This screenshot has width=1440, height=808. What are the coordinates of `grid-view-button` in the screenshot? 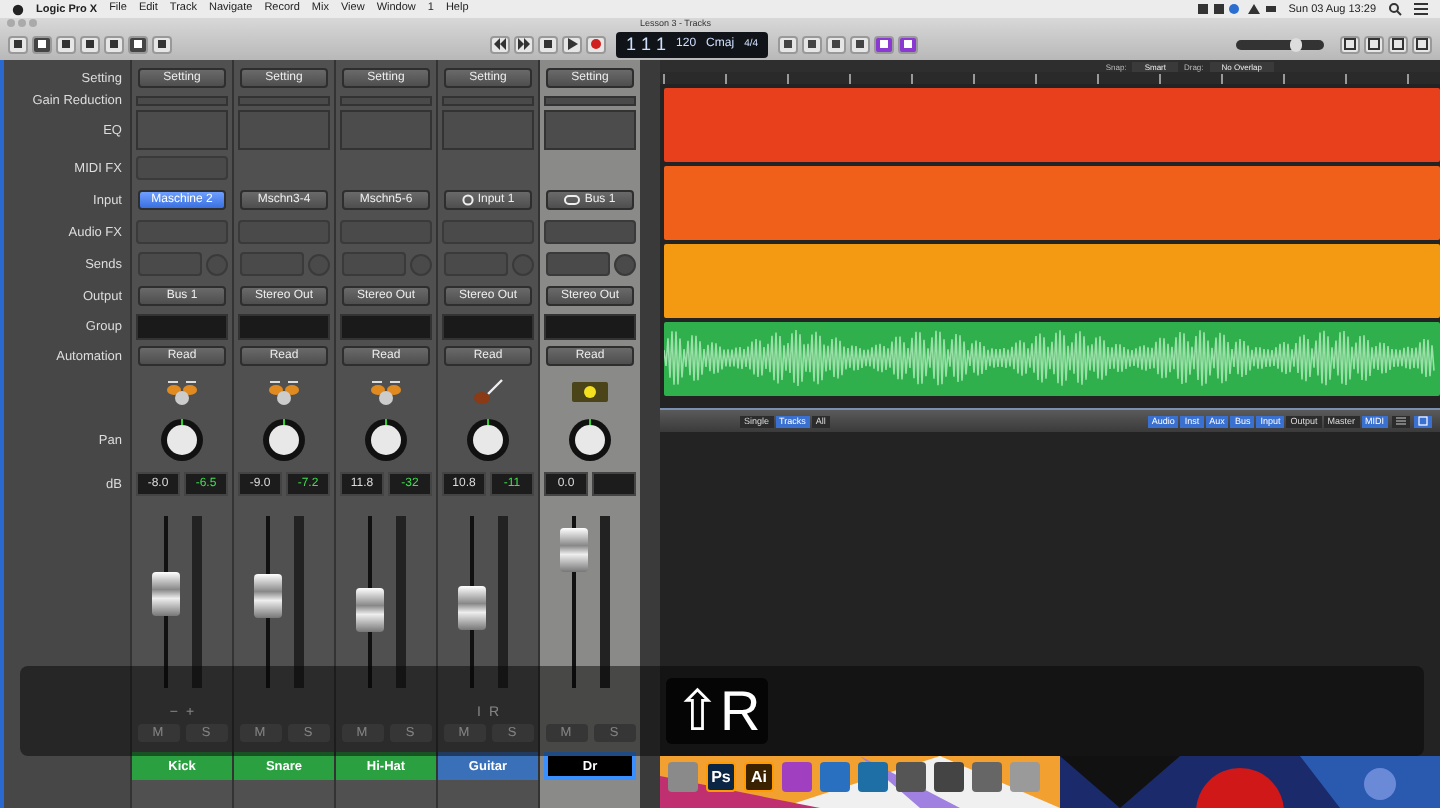 It's located at (1423, 421).